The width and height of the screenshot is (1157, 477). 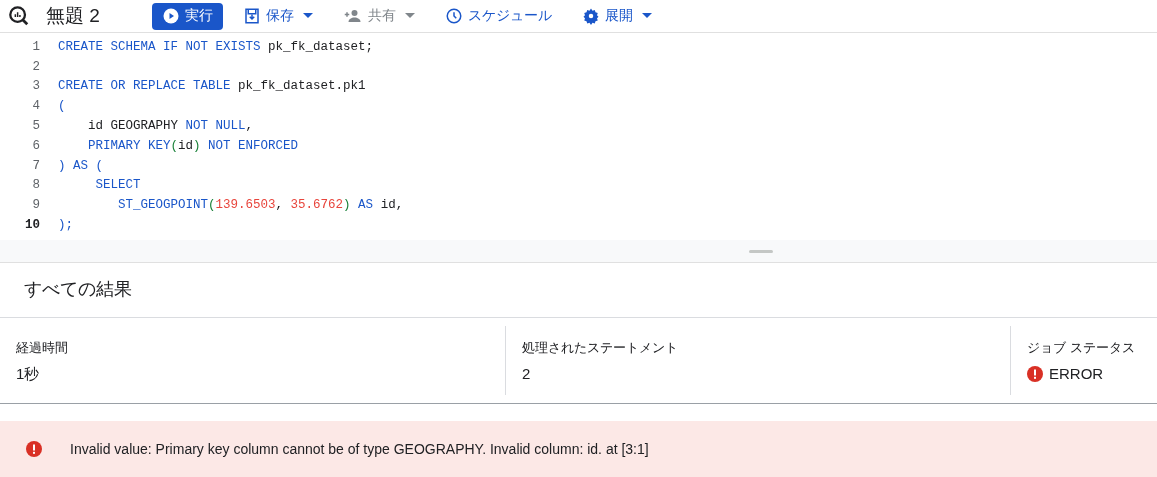 I want to click on gear-icon, so click(x=591, y=16).